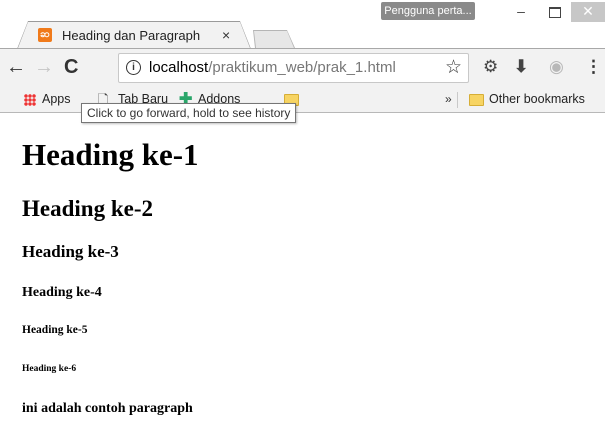 The image size is (605, 446). Describe the element at coordinates (226, 35) in the screenshot. I see `tab-close-icon: ×` at that location.